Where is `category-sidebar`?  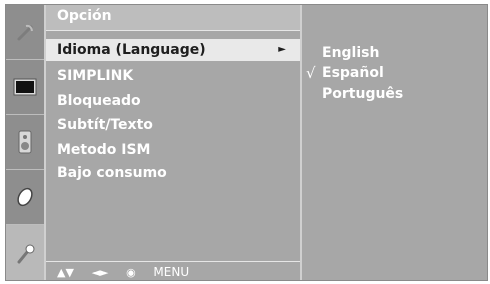 category-sidebar is located at coordinates (25, 142).